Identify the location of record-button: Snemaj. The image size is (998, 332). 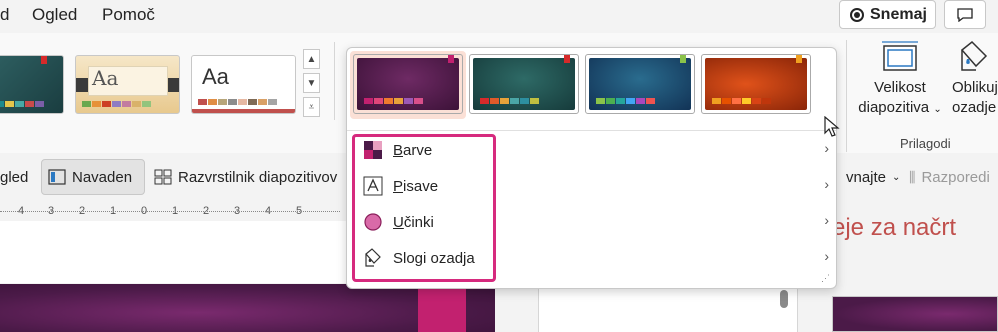
(887, 14).